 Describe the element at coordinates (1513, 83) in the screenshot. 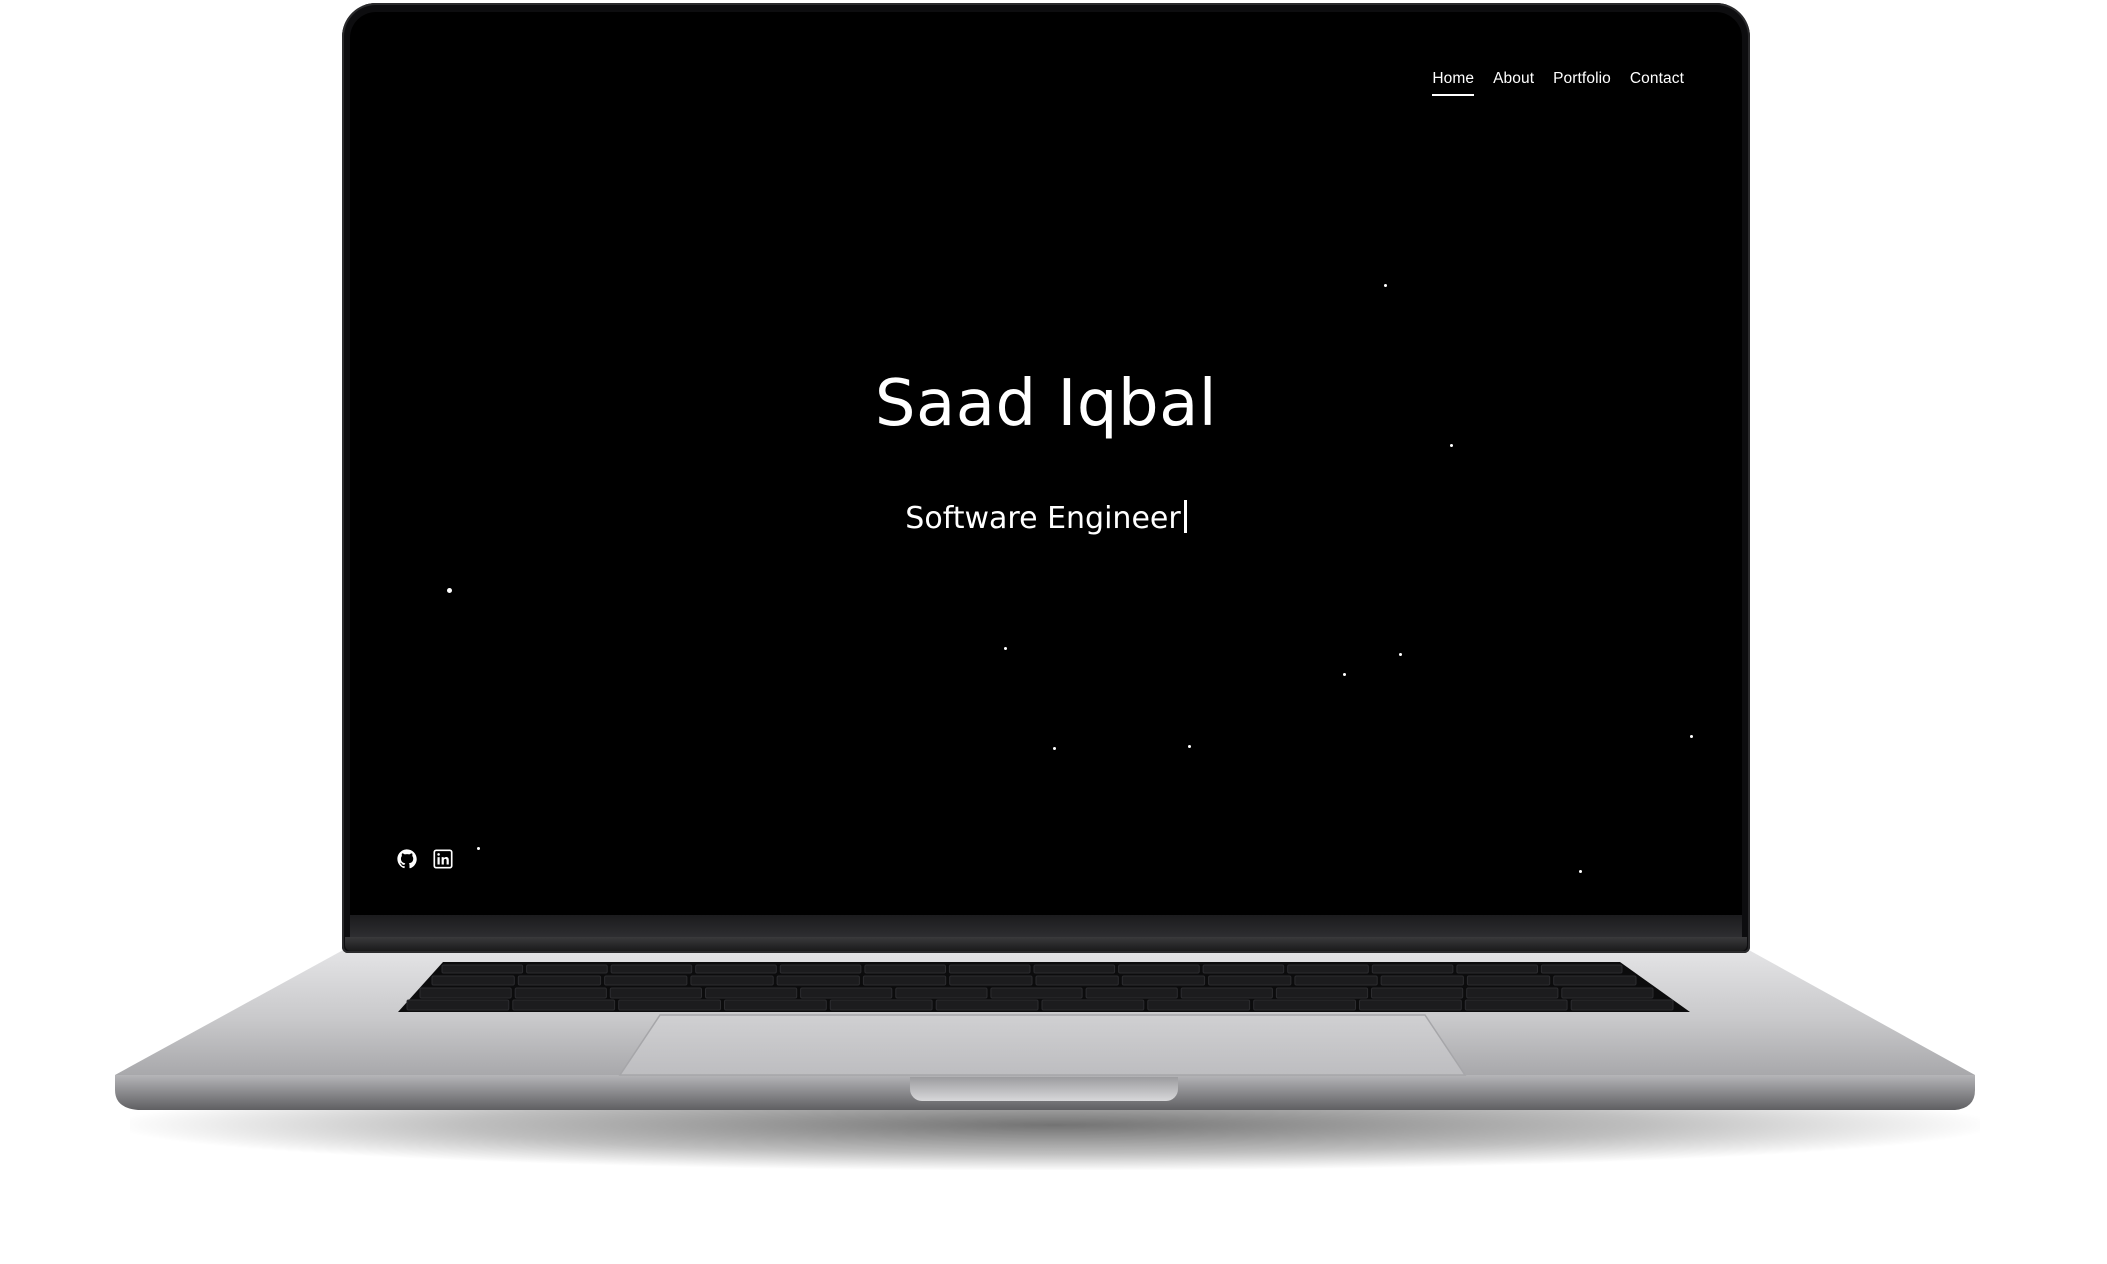

I see `nav-about-link: About` at that location.